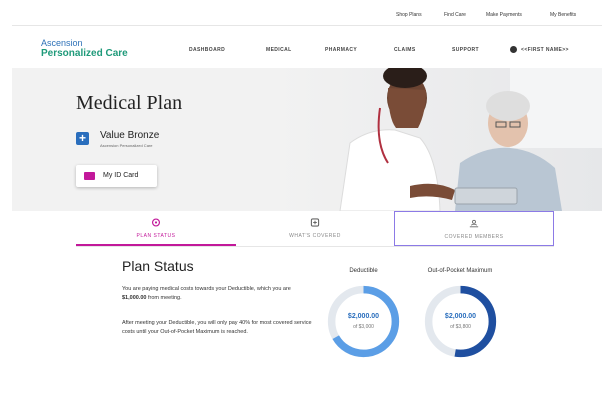 The height and width of the screenshot is (403, 614). What do you see at coordinates (474, 223) in the screenshot?
I see `members-icon` at bounding box center [474, 223].